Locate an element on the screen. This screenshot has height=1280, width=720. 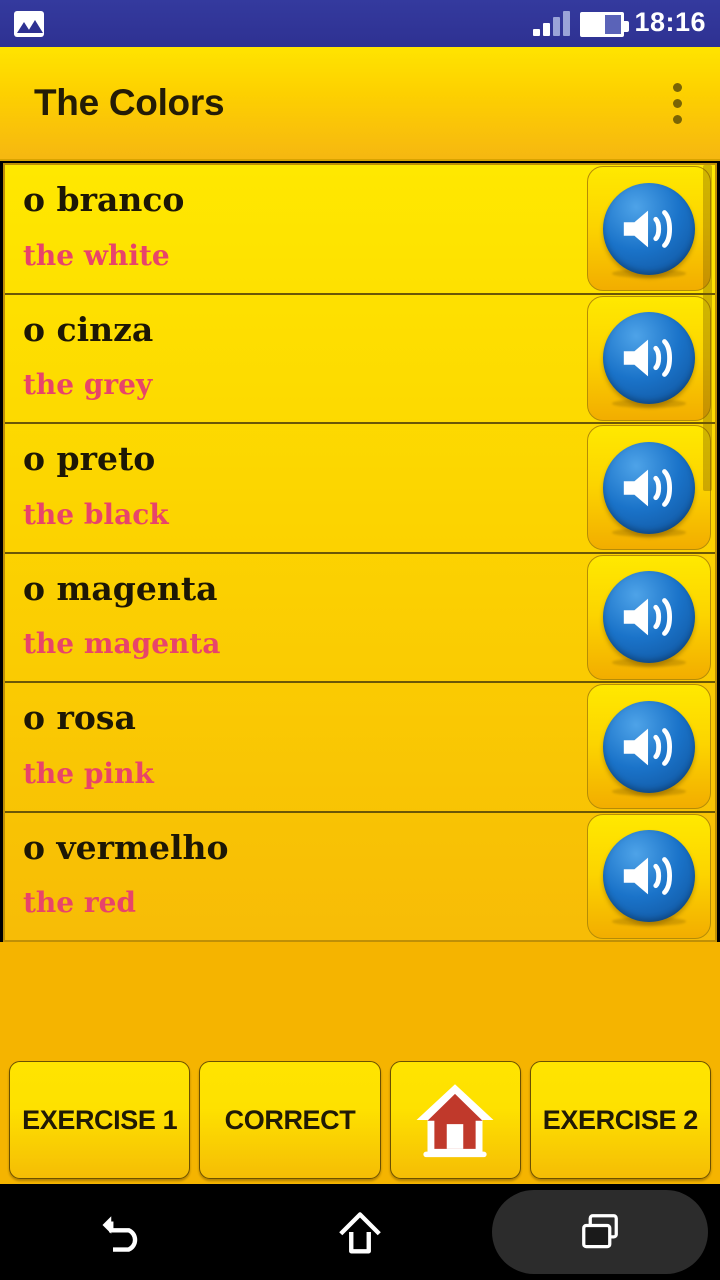
list-item-translation: the magenta is located at coordinates (122, 644).